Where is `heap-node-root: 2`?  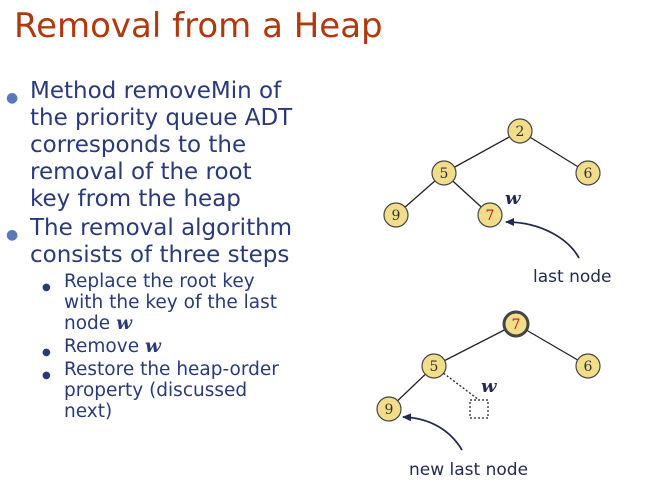
heap-node-root: 2 is located at coordinates (520, 131).